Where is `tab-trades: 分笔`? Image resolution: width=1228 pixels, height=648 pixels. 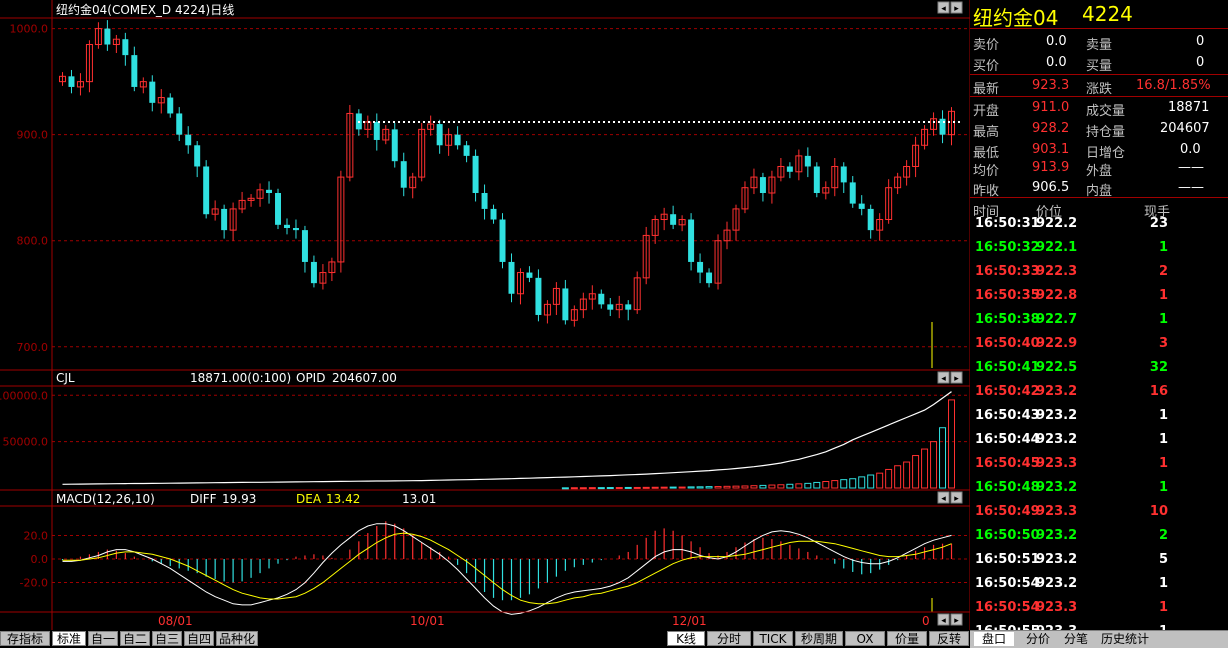
tab-trades: 分笔 is located at coordinates (1076, 639).